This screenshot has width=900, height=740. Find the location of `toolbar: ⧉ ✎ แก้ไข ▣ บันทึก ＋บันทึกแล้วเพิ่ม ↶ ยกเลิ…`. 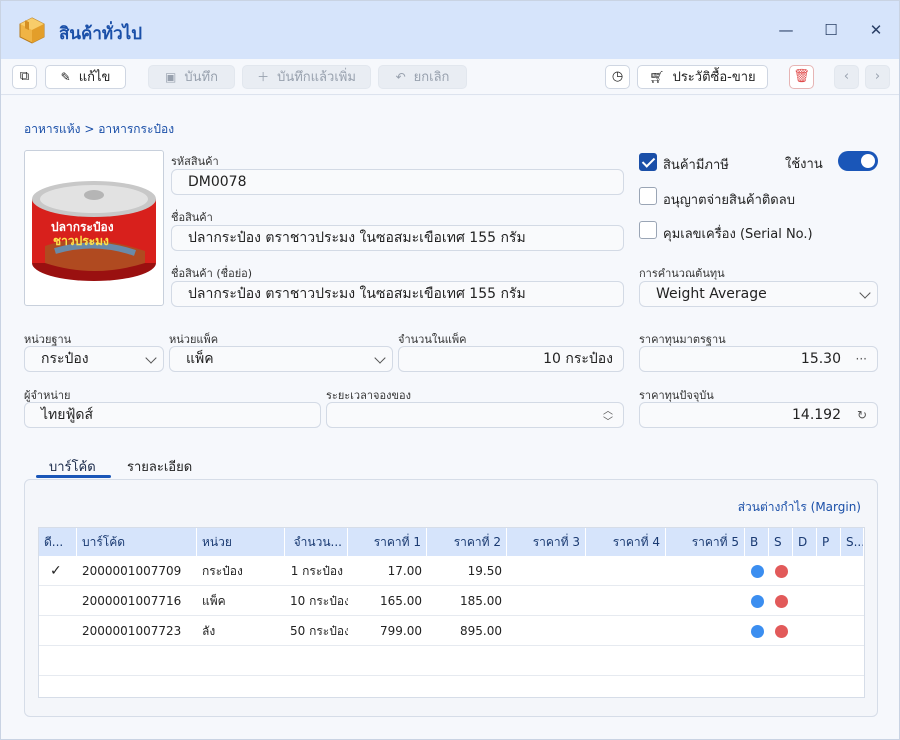

toolbar: ⧉ ✎ แก้ไข ▣ บันทึก ＋บันทึกแล้วเพิ่ม ↶ ยกเลิ… is located at coordinates (450, 77).